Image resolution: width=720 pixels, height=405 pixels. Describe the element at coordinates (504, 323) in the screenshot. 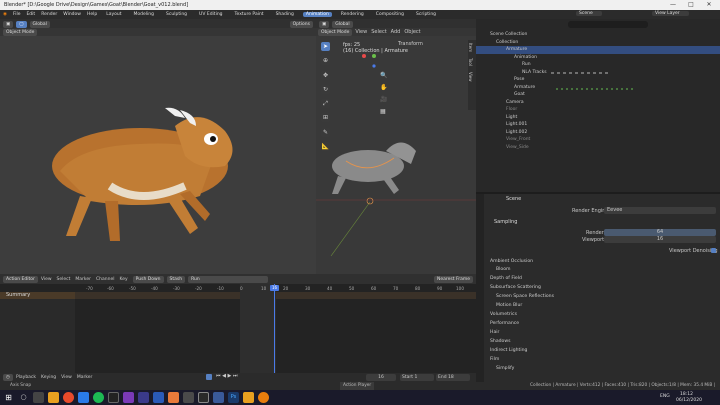

I see `section-performance: Performance` at that location.